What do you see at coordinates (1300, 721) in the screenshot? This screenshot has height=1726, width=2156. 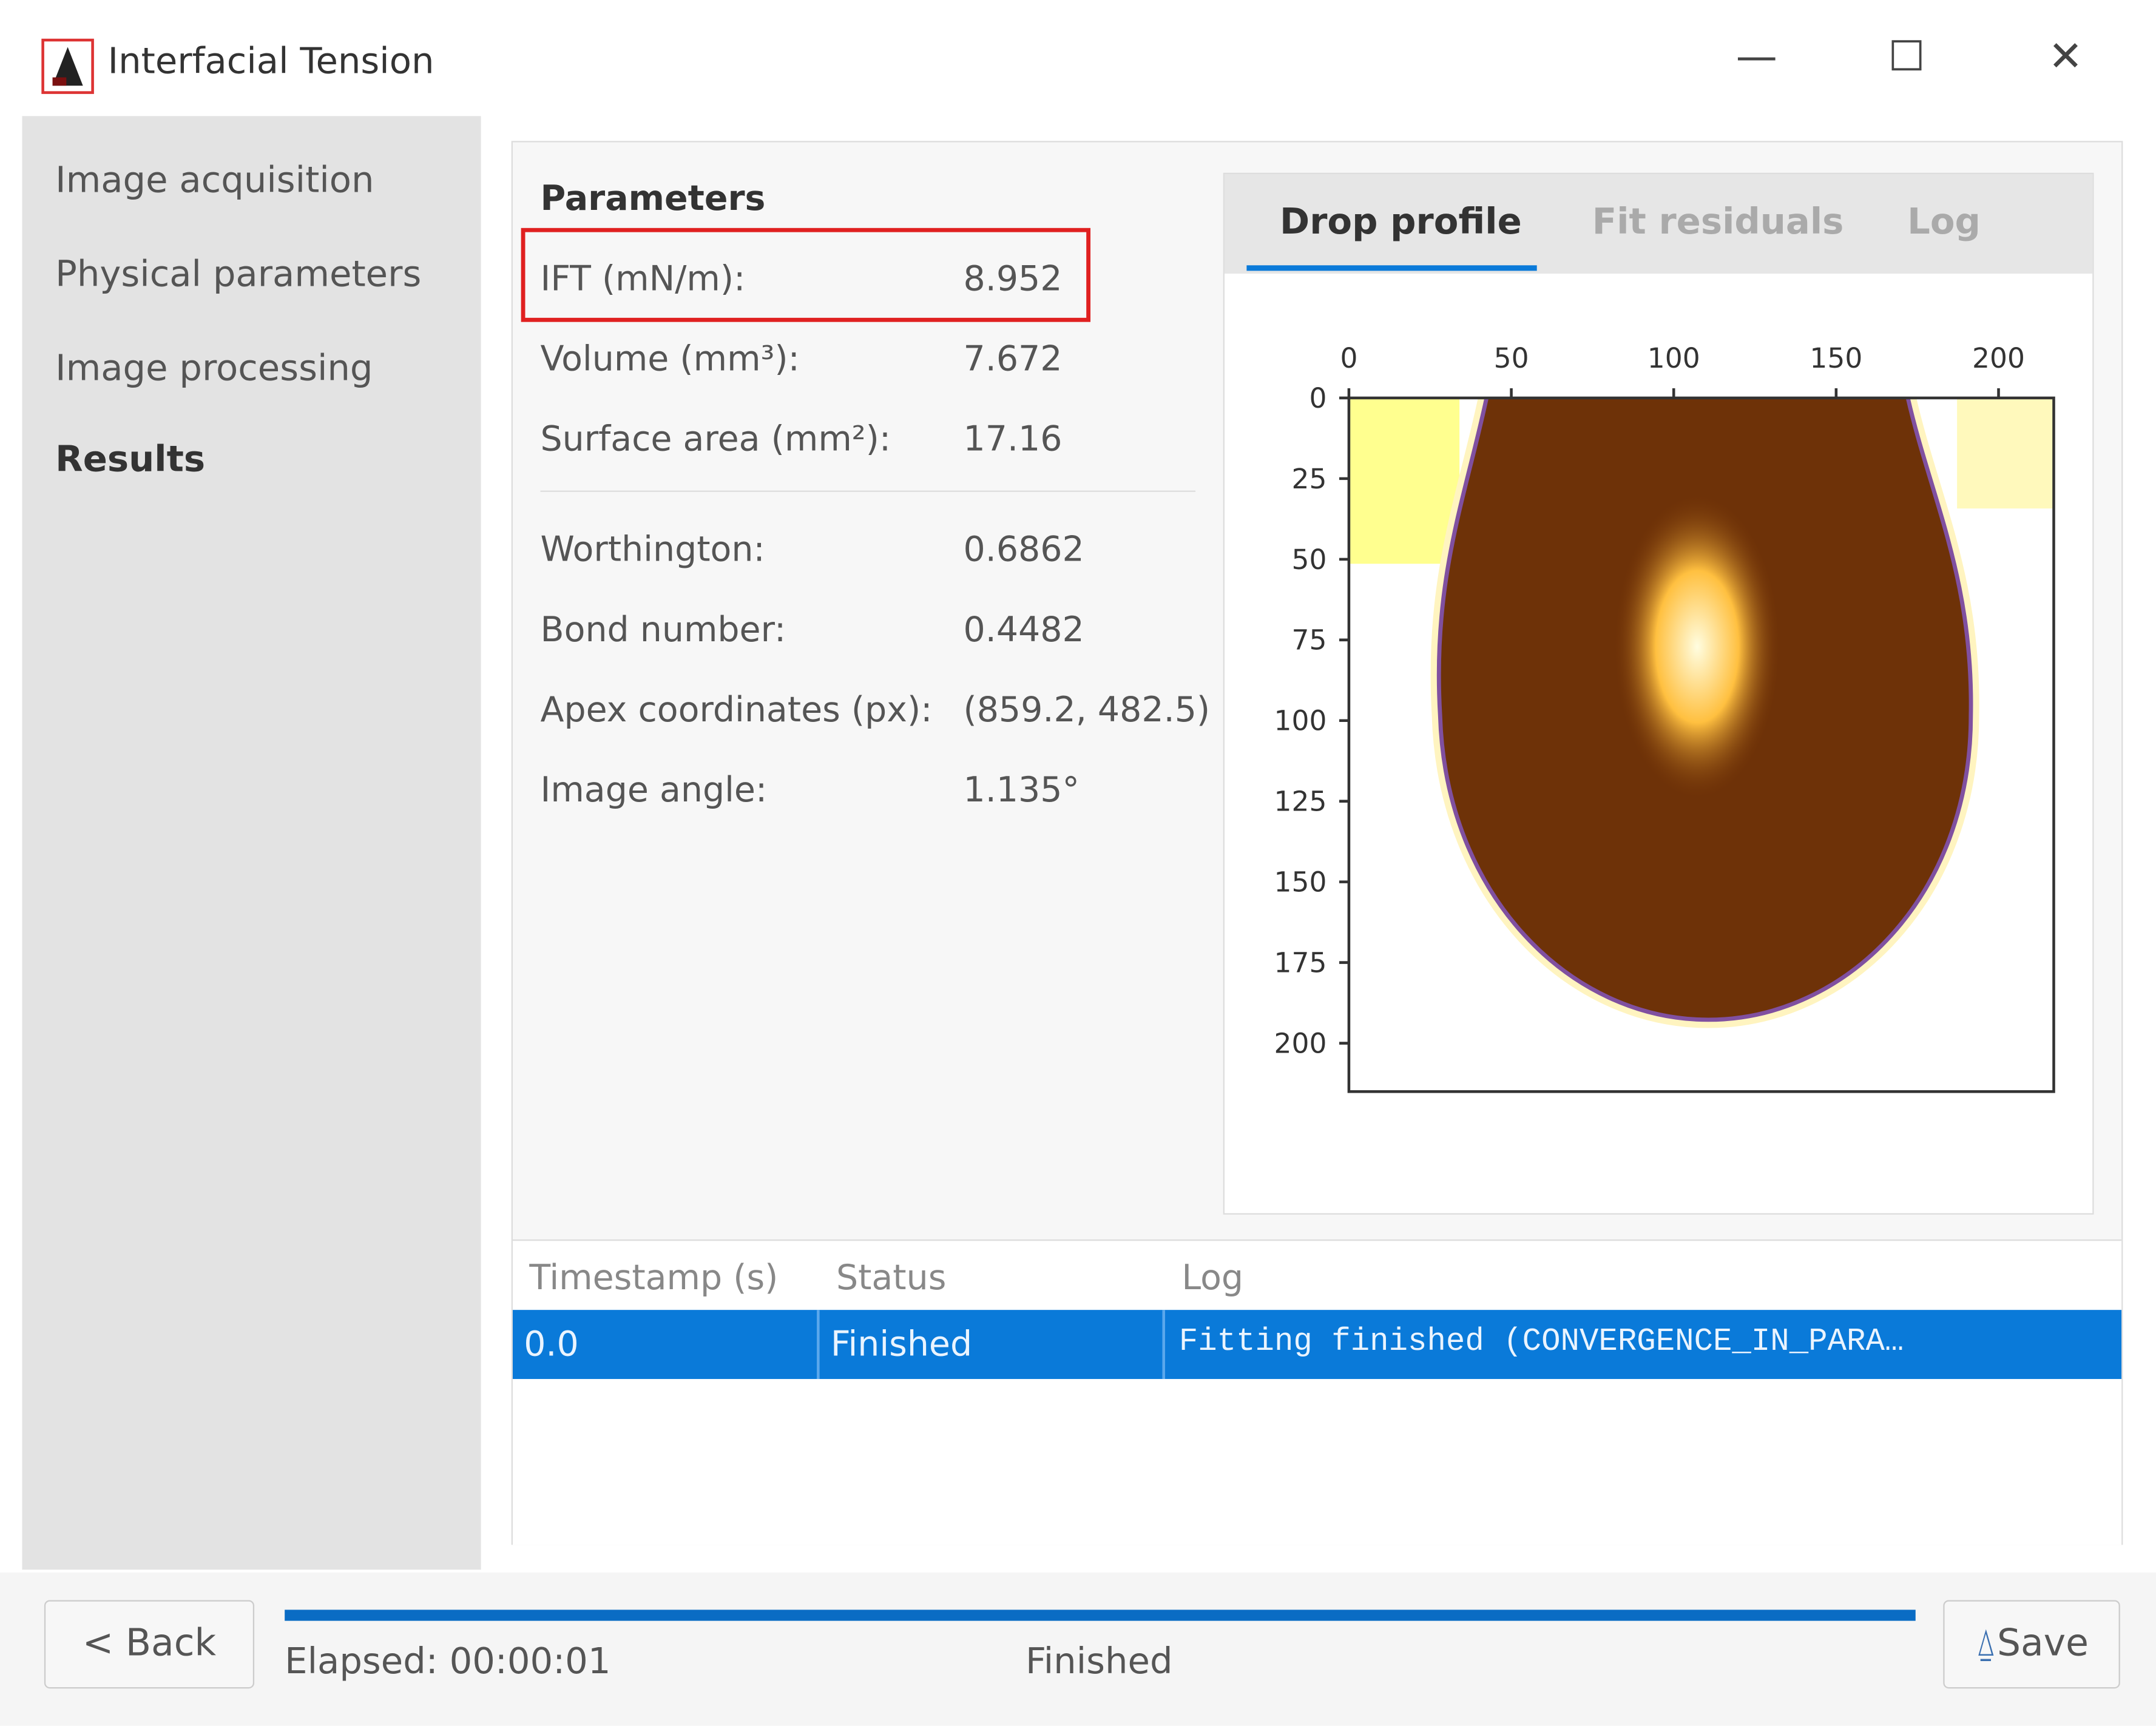 I see `y-tick-label: 100` at bounding box center [1300, 721].